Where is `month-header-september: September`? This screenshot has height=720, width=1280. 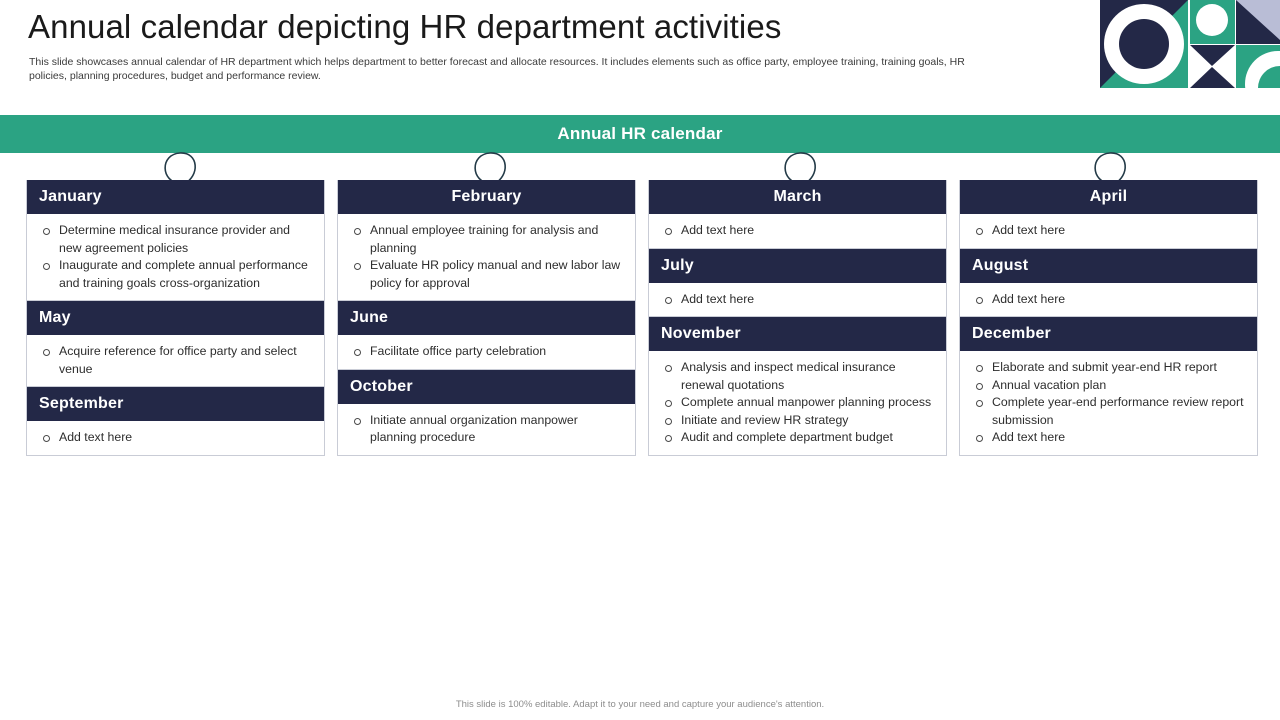
month-header-september: September is located at coordinates (175, 404).